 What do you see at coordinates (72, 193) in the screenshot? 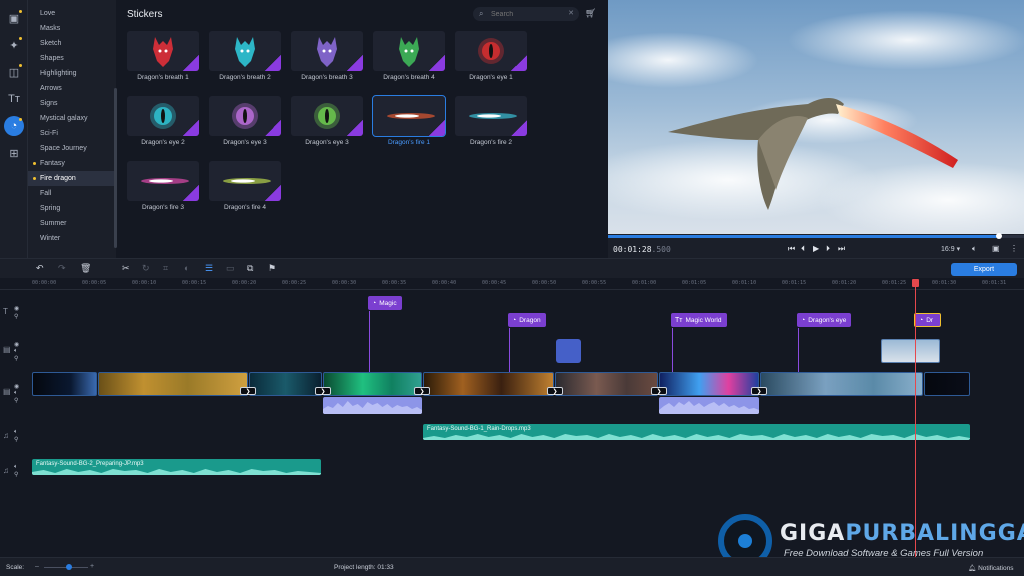
I see `category-item: Fall` at bounding box center [72, 193].